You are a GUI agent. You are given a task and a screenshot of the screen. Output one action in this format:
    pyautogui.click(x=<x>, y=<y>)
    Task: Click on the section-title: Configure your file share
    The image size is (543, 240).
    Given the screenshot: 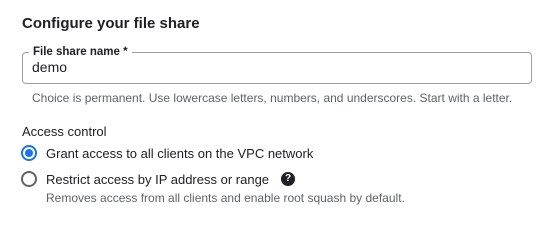 What is the action you would take?
    pyautogui.click(x=111, y=23)
    